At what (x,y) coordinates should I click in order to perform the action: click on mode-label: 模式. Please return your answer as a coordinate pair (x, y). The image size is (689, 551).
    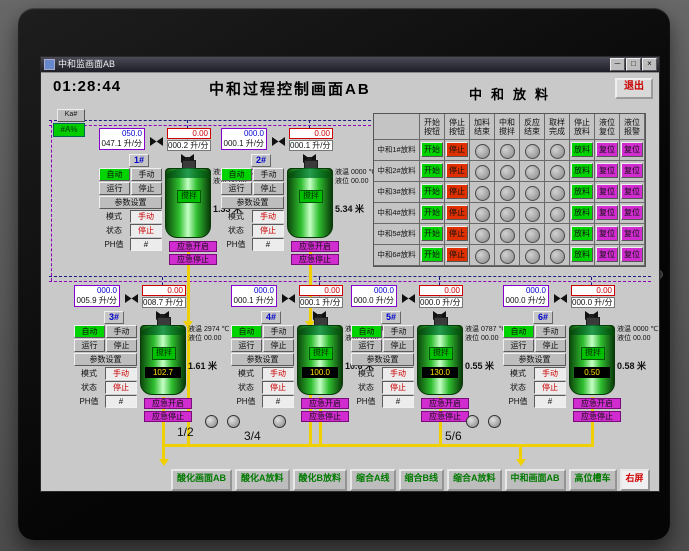
    Looking at the image, I should click on (518, 373).